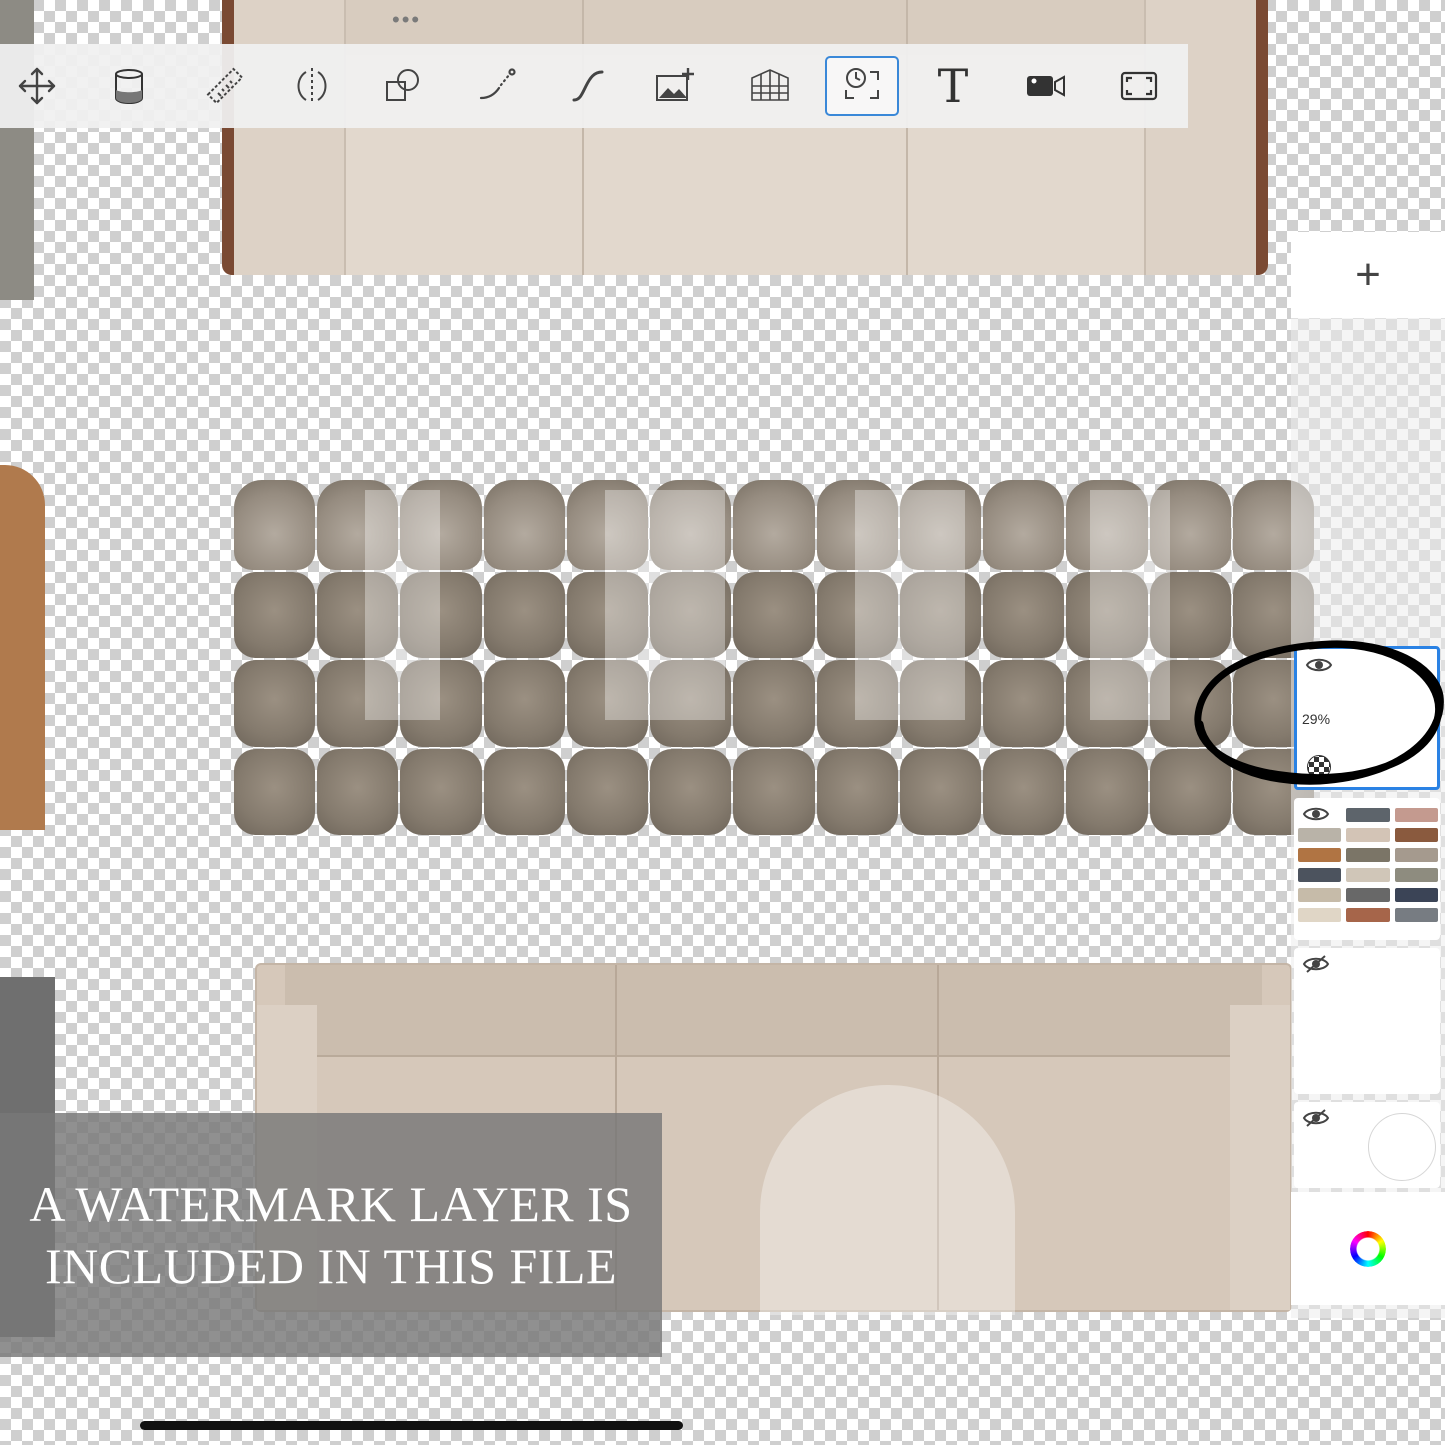 This screenshot has width=1445, height=1445. Describe the element at coordinates (1402, 1147) in the screenshot. I see `layer-thumbnail` at that location.